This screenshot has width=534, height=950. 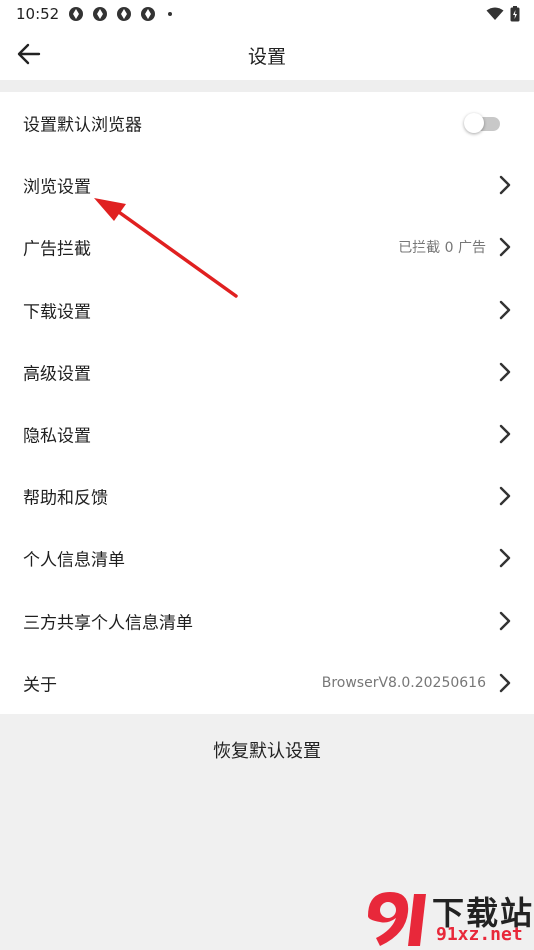 I want to click on battery-icon, so click(x=515, y=14).